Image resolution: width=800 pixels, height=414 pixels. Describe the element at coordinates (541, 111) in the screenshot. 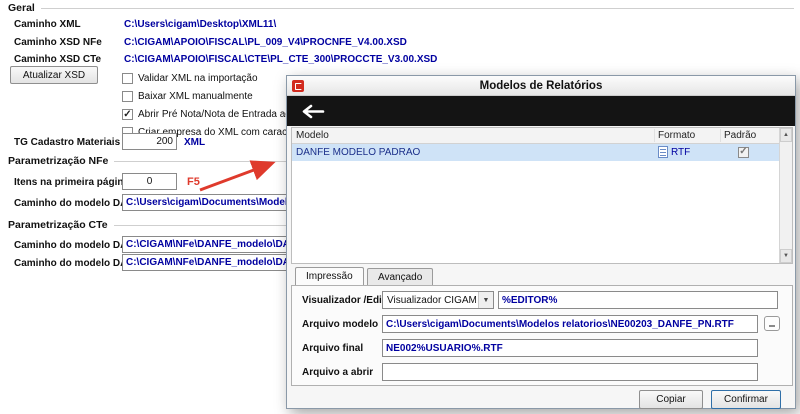

I see `dialog-toolbar` at that location.